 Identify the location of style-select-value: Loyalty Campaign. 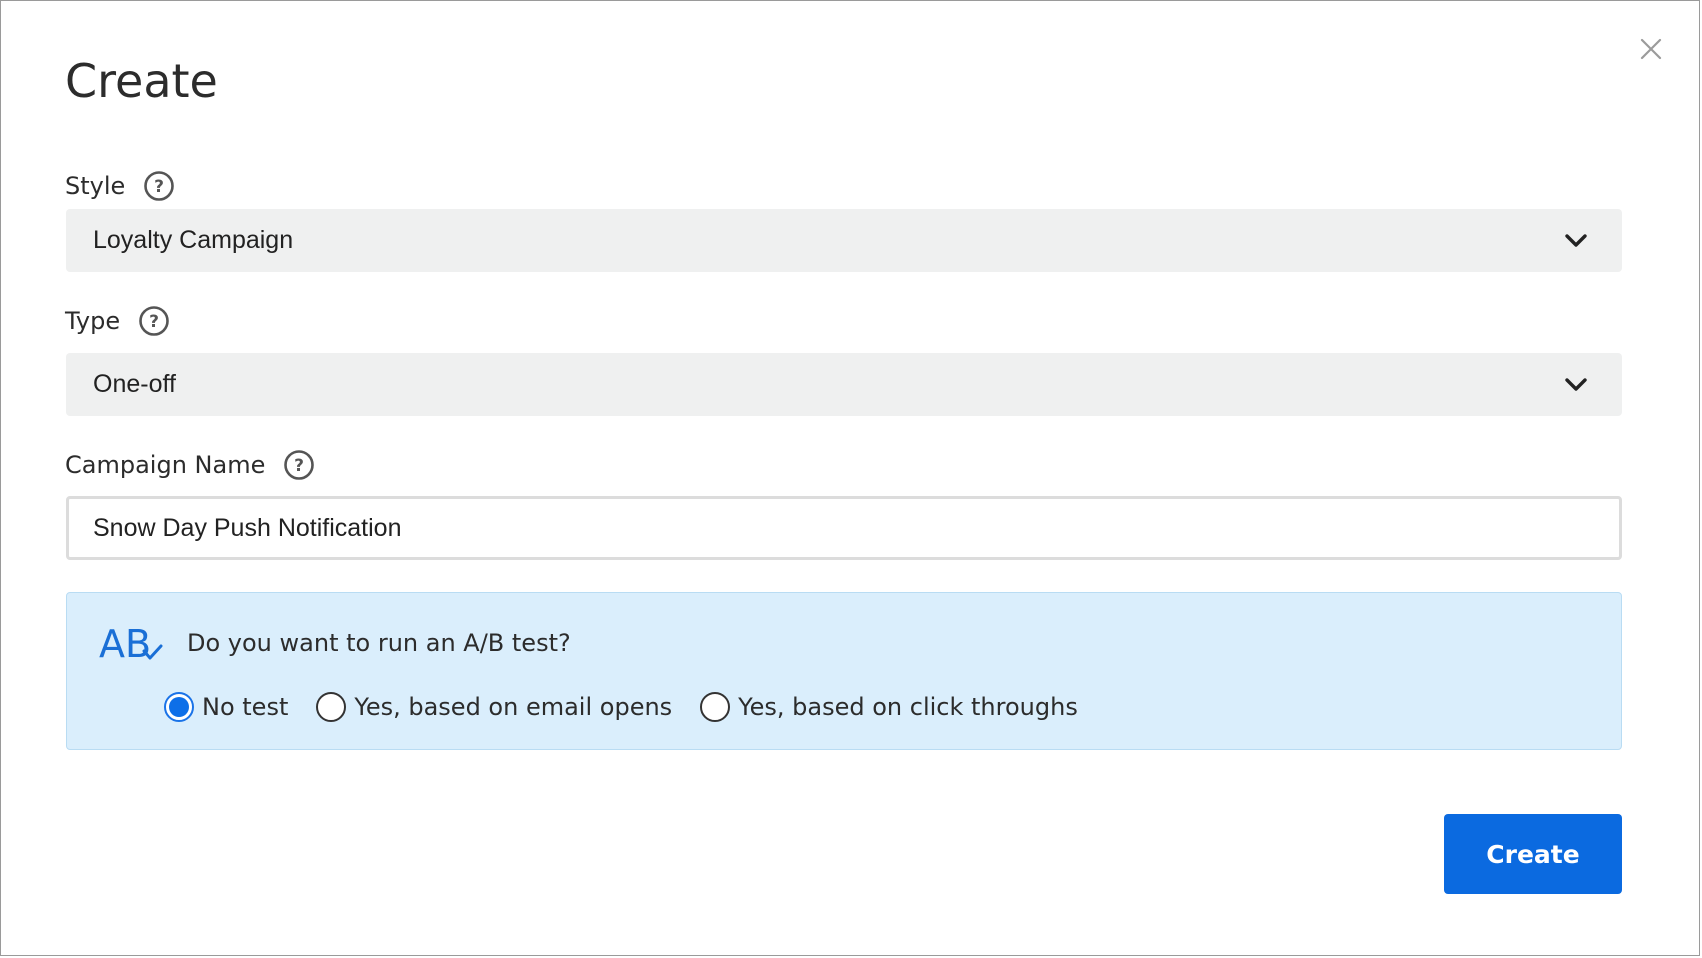
(193, 240).